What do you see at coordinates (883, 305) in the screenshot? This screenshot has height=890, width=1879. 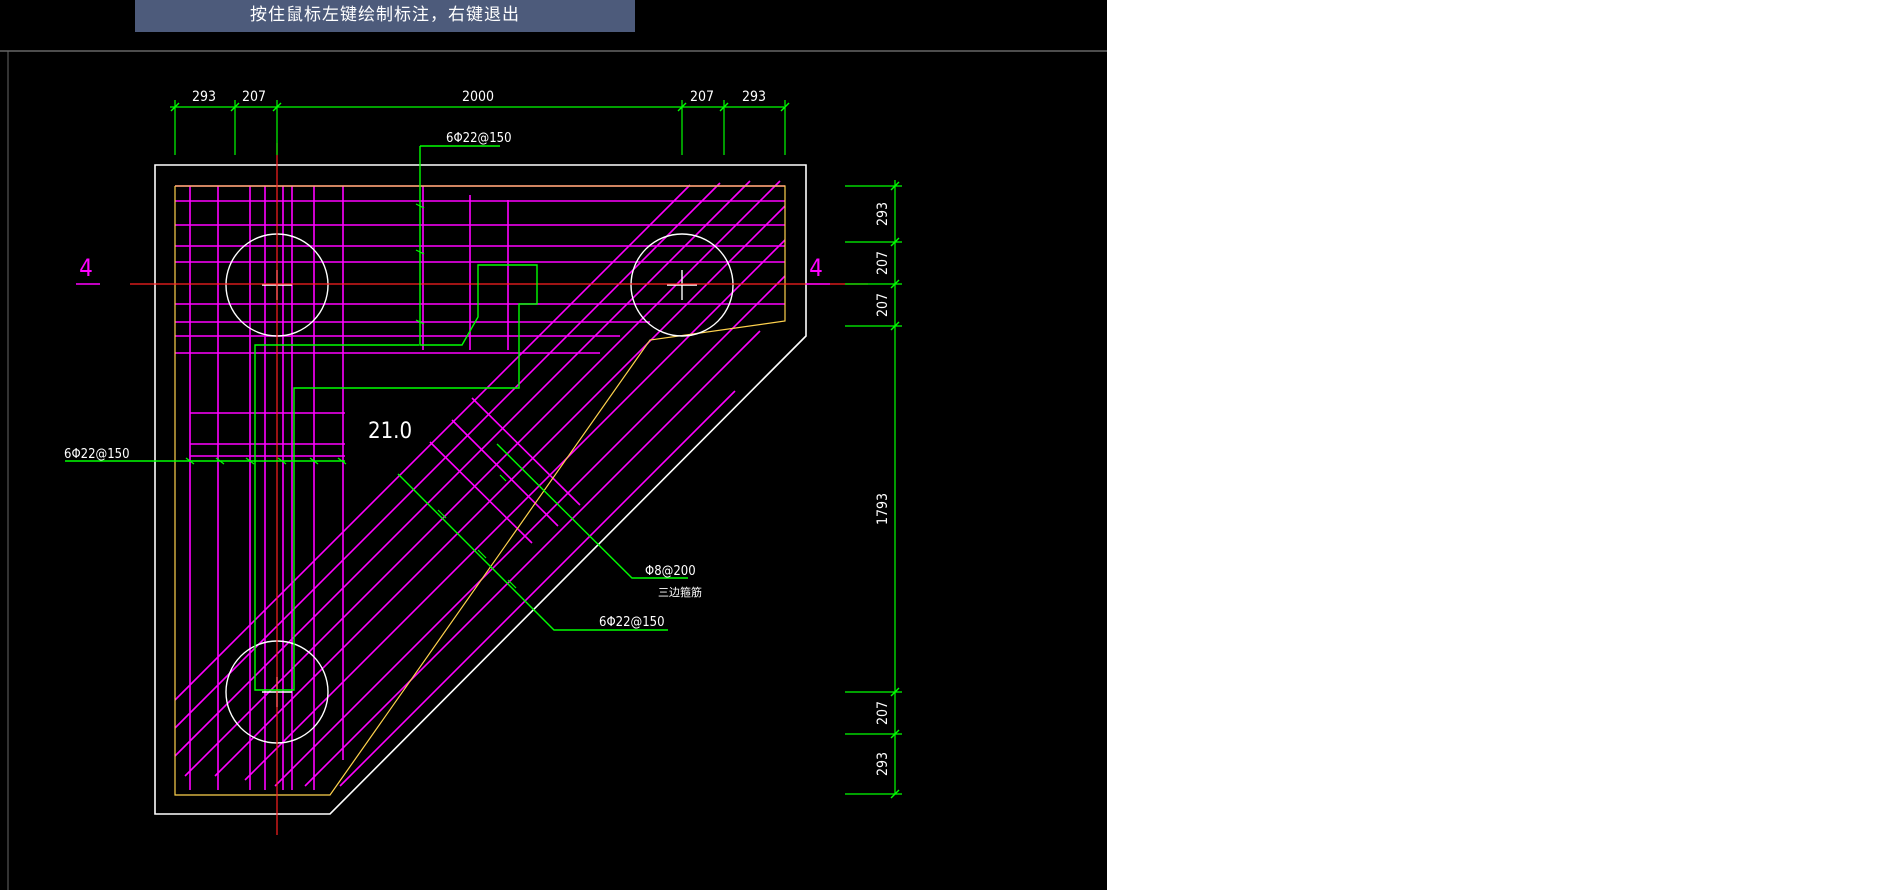 I see `dim-right-3: 207` at bounding box center [883, 305].